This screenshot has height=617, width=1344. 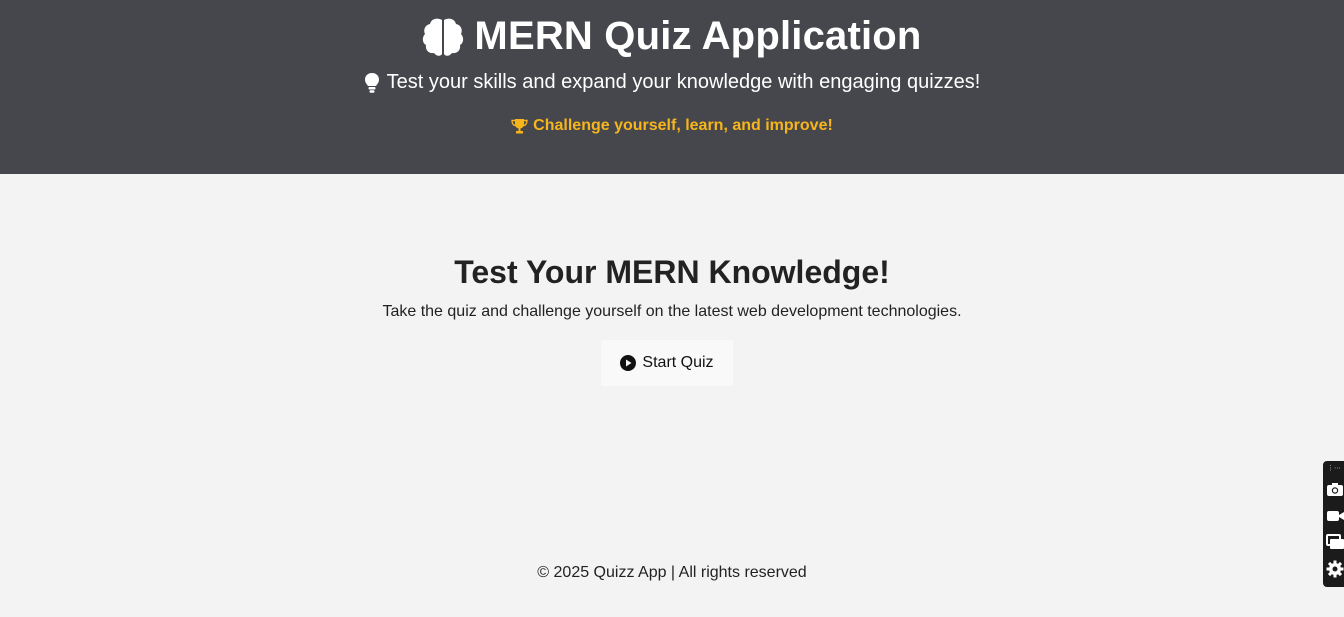 I want to click on app-tagline: Challenge yourself, learn, and improve!, so click(x=683, y=125).